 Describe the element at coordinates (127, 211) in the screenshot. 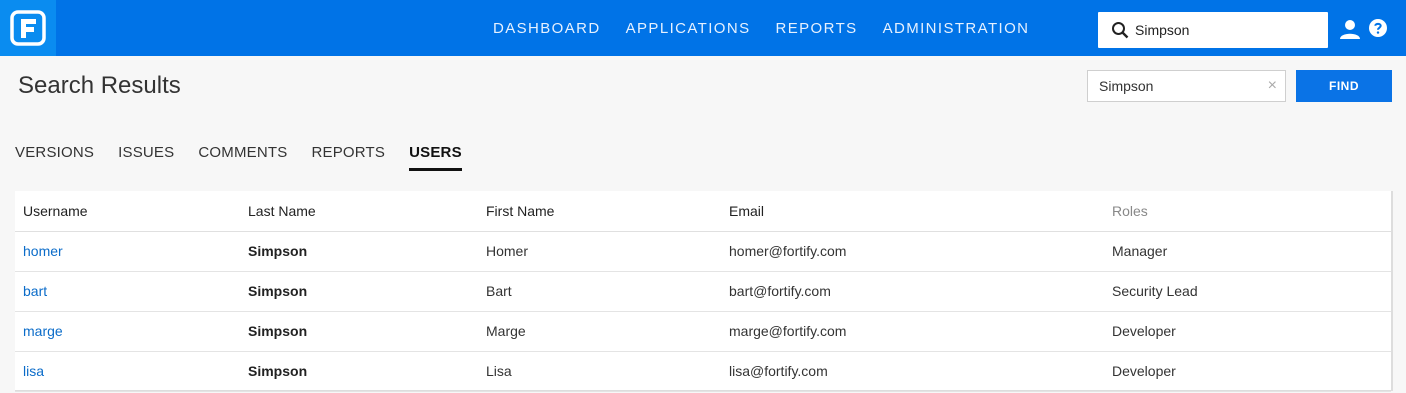

I see `column-header-username: Username` at that location.